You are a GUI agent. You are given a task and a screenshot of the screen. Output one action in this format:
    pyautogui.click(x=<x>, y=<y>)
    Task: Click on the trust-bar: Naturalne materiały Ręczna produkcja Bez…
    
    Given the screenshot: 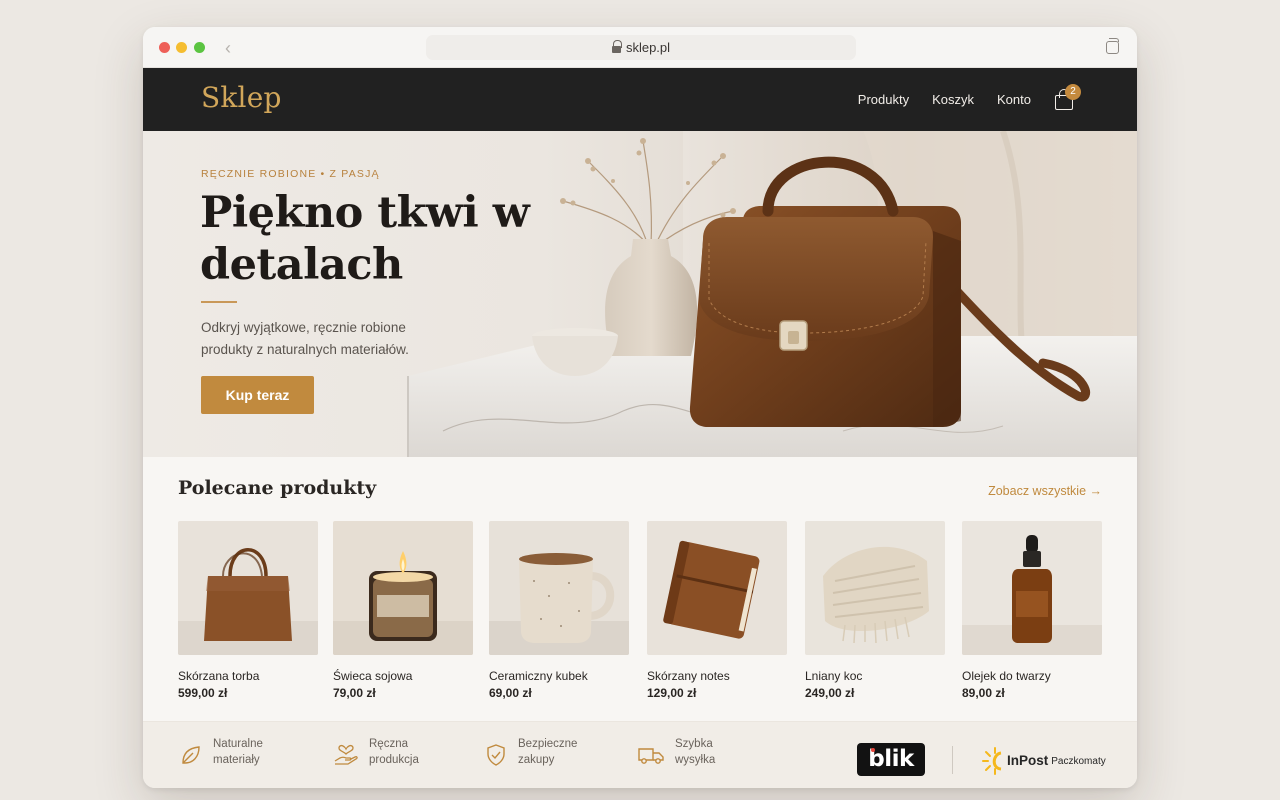 What is the action you would take?
    pyautogui.click(x=640, y=754)
    